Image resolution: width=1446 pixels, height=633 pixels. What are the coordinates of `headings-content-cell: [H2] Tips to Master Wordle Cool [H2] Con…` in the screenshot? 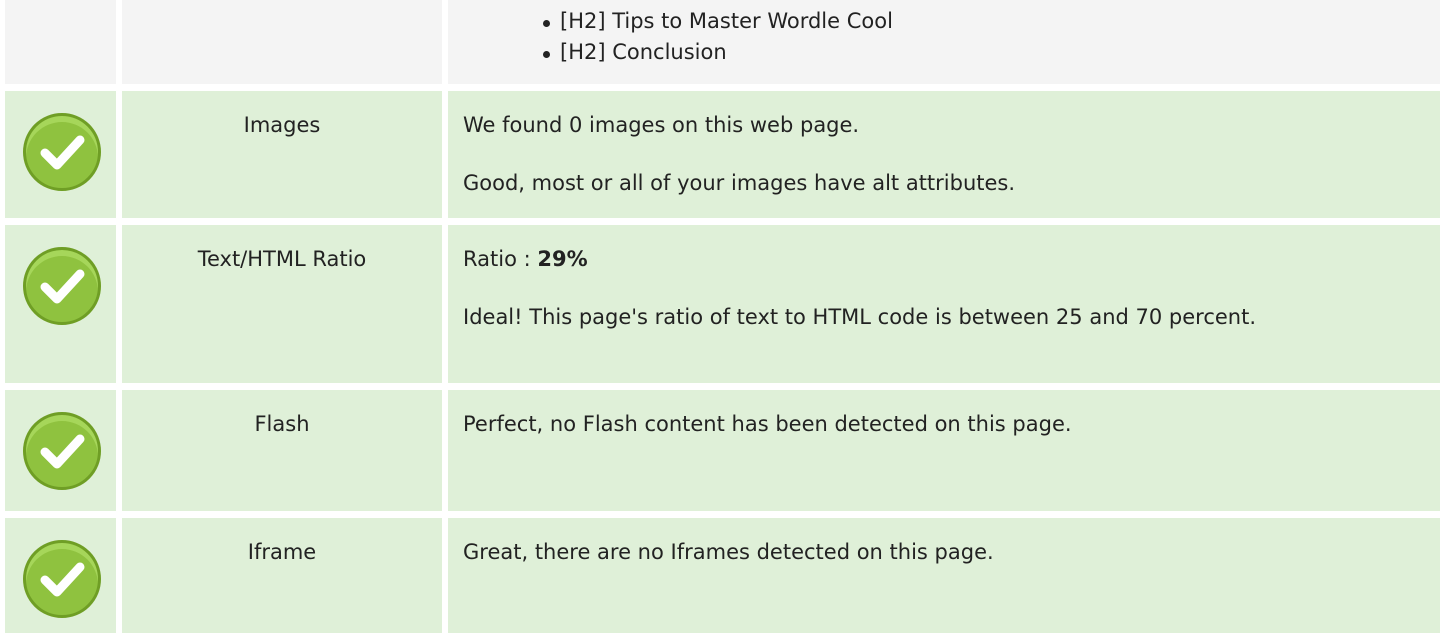 It's located at (944, 42).